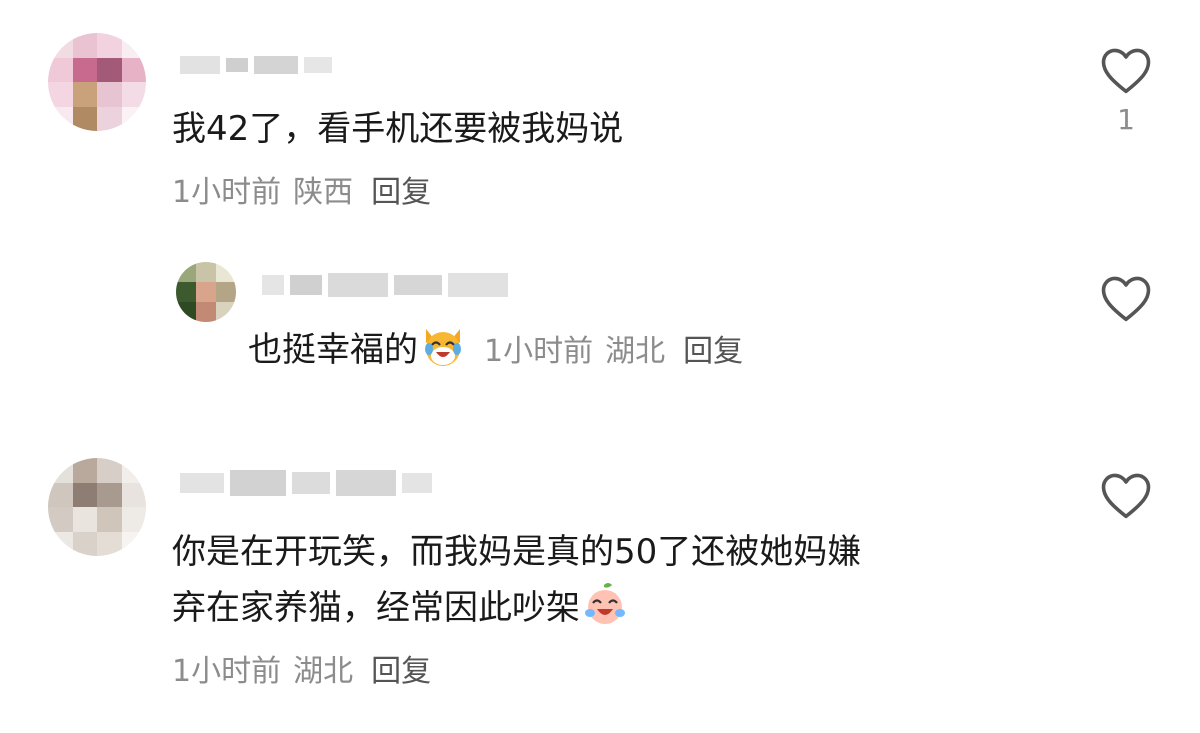 The image size is (1200, 733). What do you see at coordinates (605, 603) in the screenshot?
I see `crying-laughing-peach-emoji` at bounding box center [605, 603].